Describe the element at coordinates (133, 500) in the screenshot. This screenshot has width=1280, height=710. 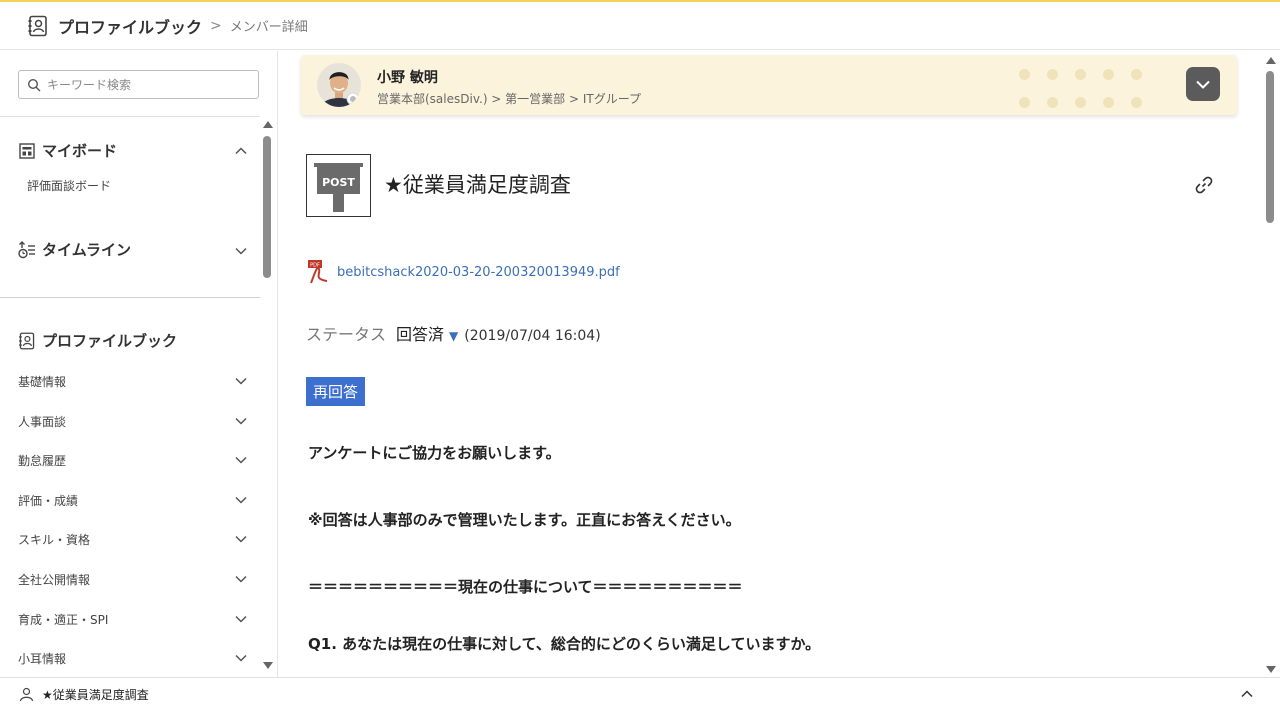
I see `sidebar-item-evaluation: 評価・成績` at that location.